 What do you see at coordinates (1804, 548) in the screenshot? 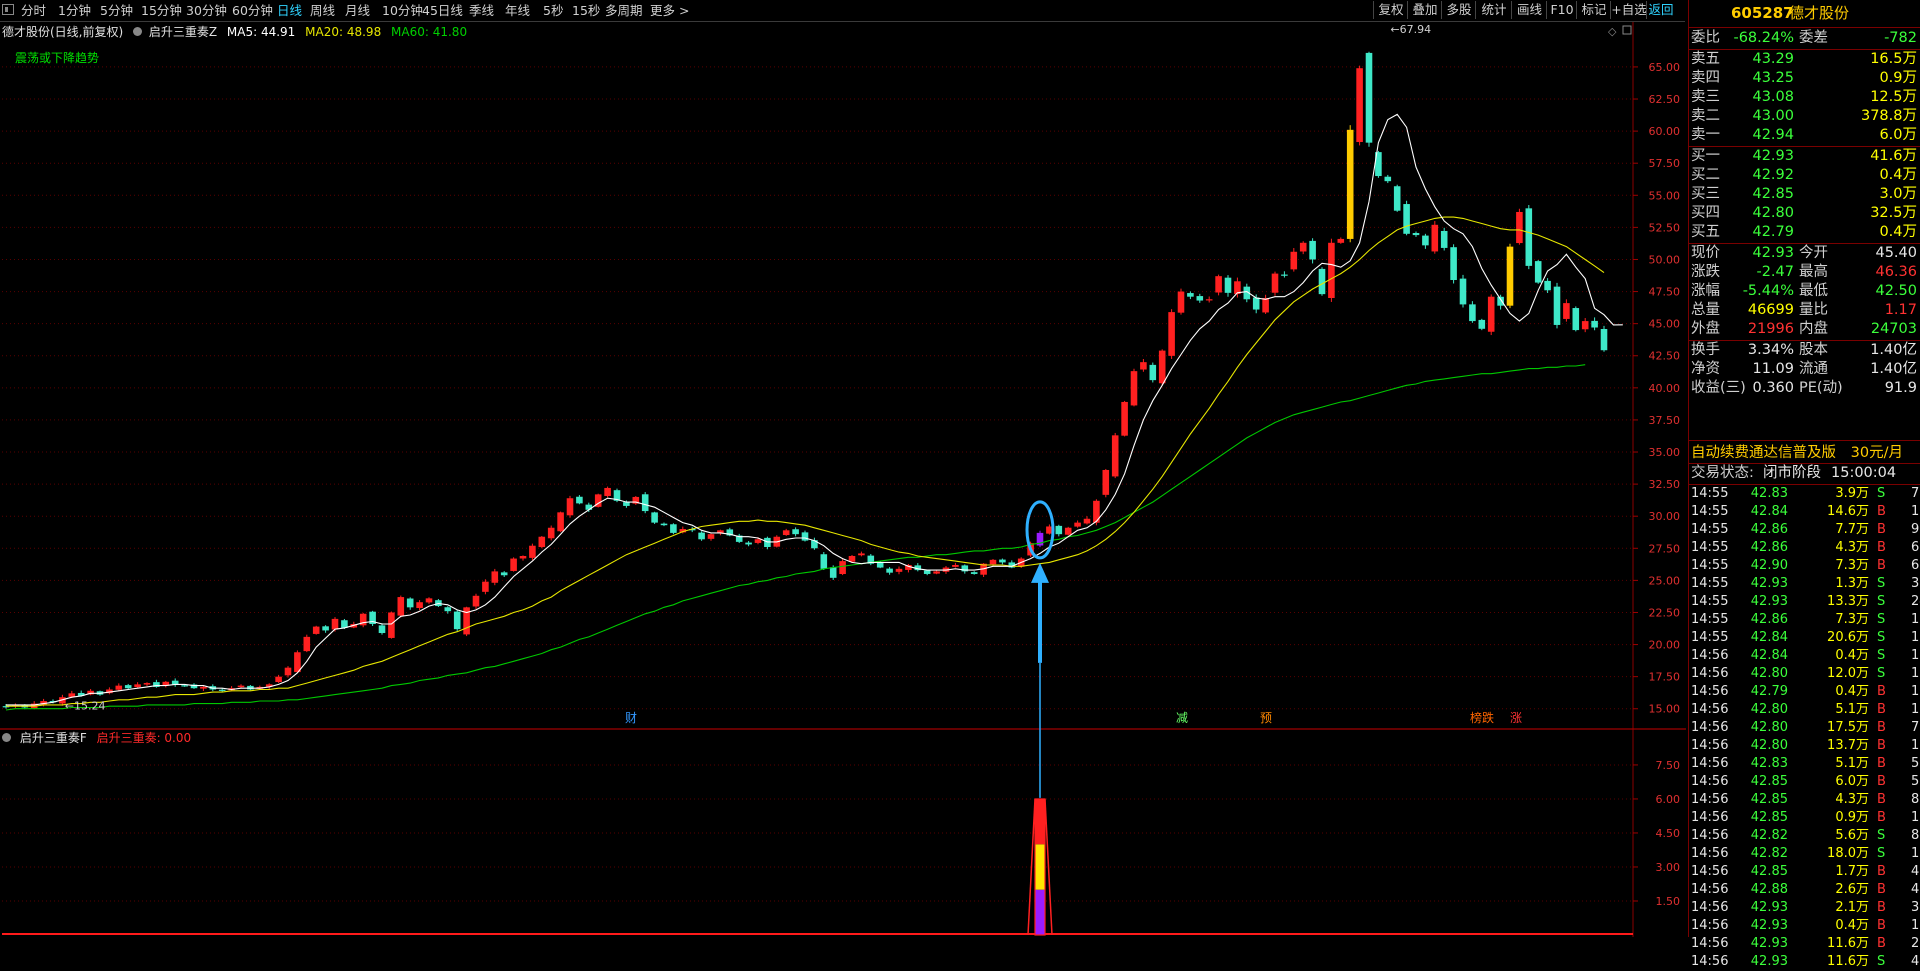
I see `tick-row: 14:55 42.86 4.3万 B 6` at bounding box center [1804, 548].